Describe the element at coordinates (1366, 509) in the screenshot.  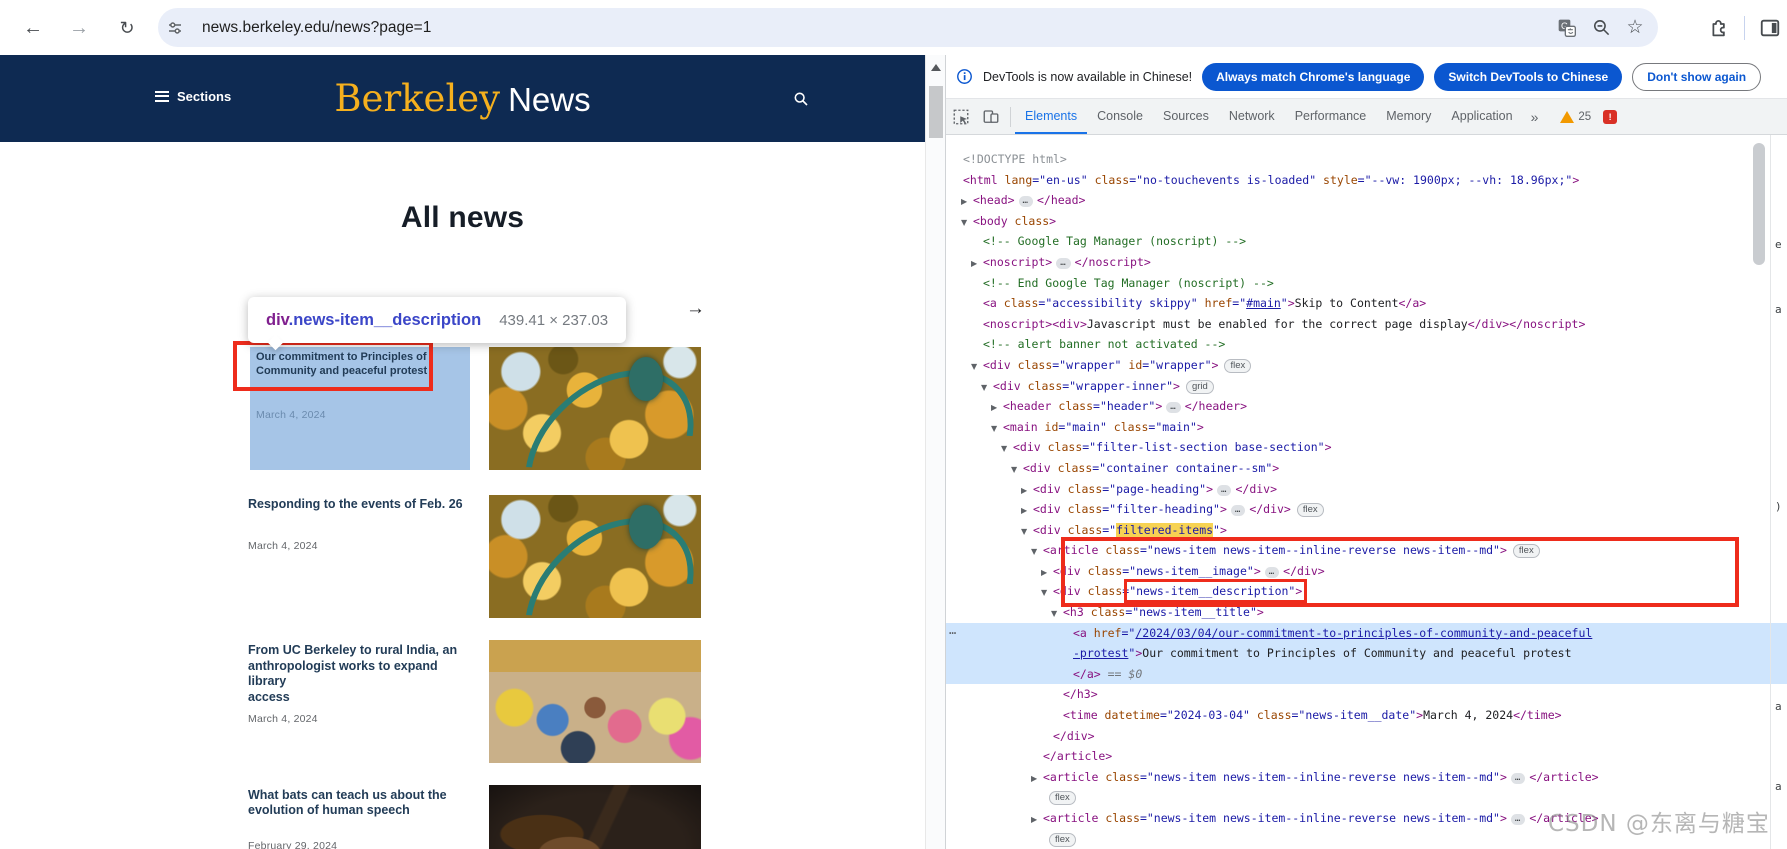
I see `dom-node: ▶ <div class="filter-heading">… </div> flex` at that location.